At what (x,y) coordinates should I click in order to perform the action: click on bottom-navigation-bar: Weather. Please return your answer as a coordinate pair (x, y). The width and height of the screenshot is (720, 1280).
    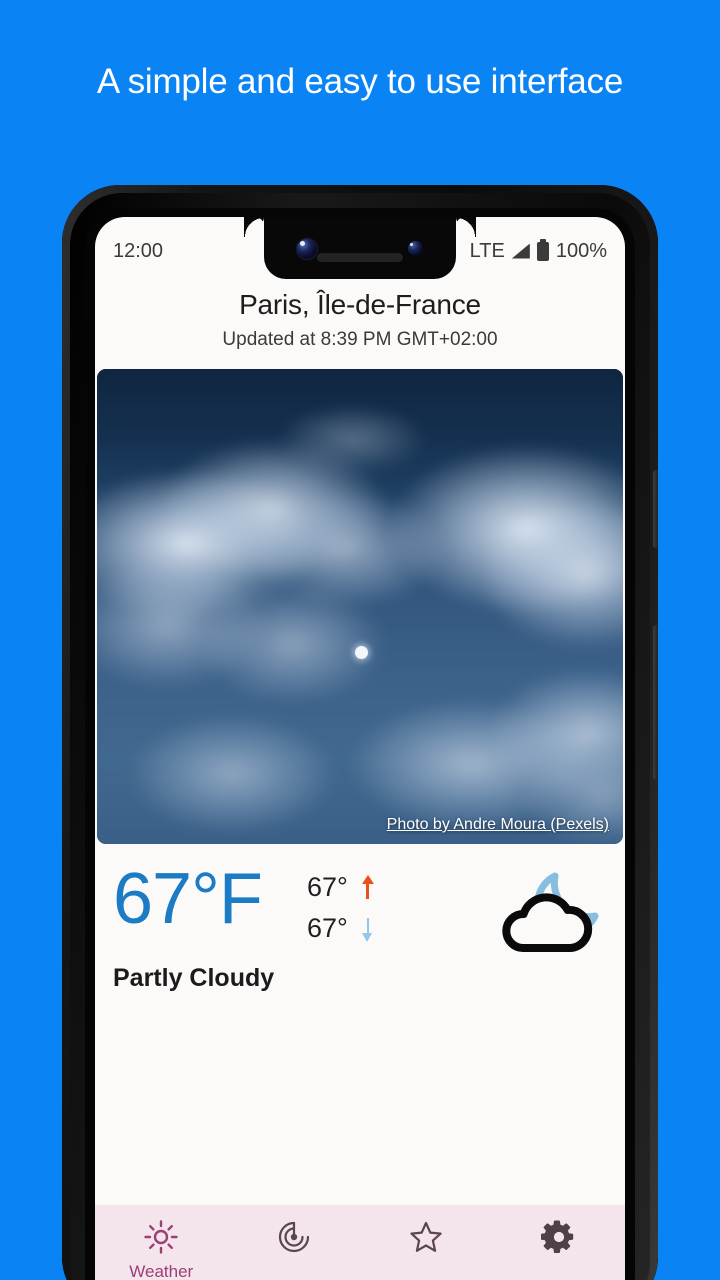
    Looking at the image, I should click on (360, 1242).